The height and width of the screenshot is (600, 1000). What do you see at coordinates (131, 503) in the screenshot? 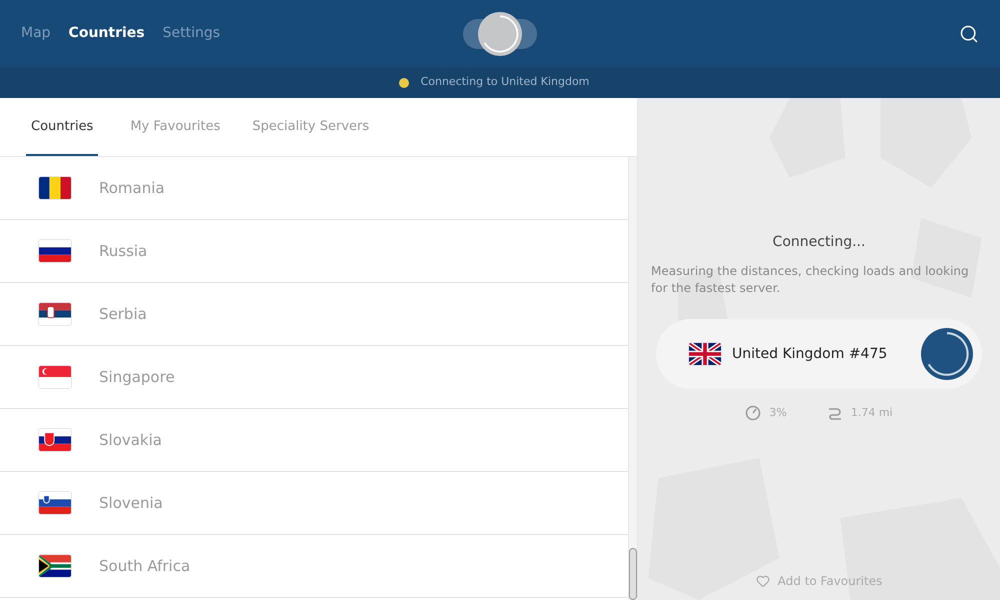
I see `country-name: Slovenia` at bounding box center [131, 503].